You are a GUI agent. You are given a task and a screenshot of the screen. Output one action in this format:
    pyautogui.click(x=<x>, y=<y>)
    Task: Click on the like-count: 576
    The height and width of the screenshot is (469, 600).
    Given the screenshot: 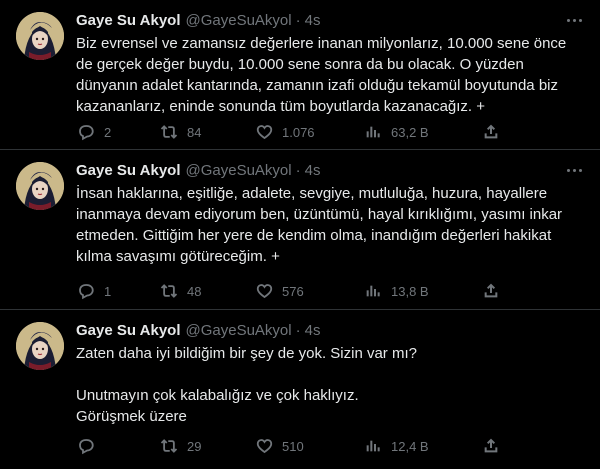 What is the action you would take?
    pyautogui.click(x=293, y=291)
    